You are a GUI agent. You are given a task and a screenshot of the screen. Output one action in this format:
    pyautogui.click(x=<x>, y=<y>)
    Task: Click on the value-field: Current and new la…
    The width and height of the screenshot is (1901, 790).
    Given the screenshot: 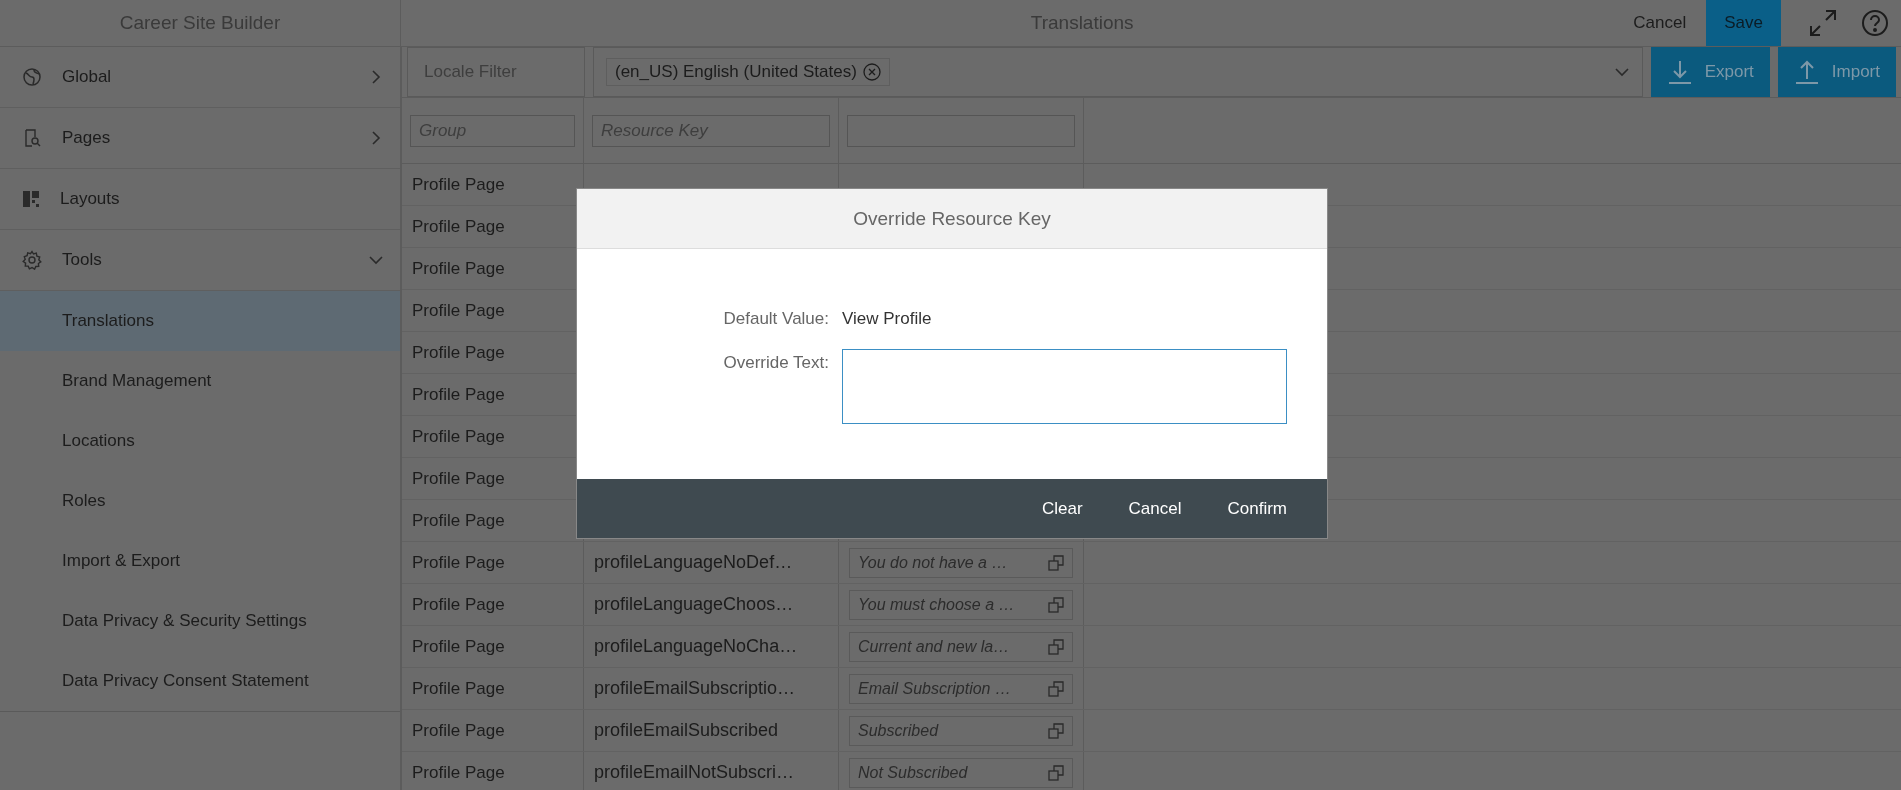 What is the action you would take?
    pyautogui.click(x=961, y=646)
    